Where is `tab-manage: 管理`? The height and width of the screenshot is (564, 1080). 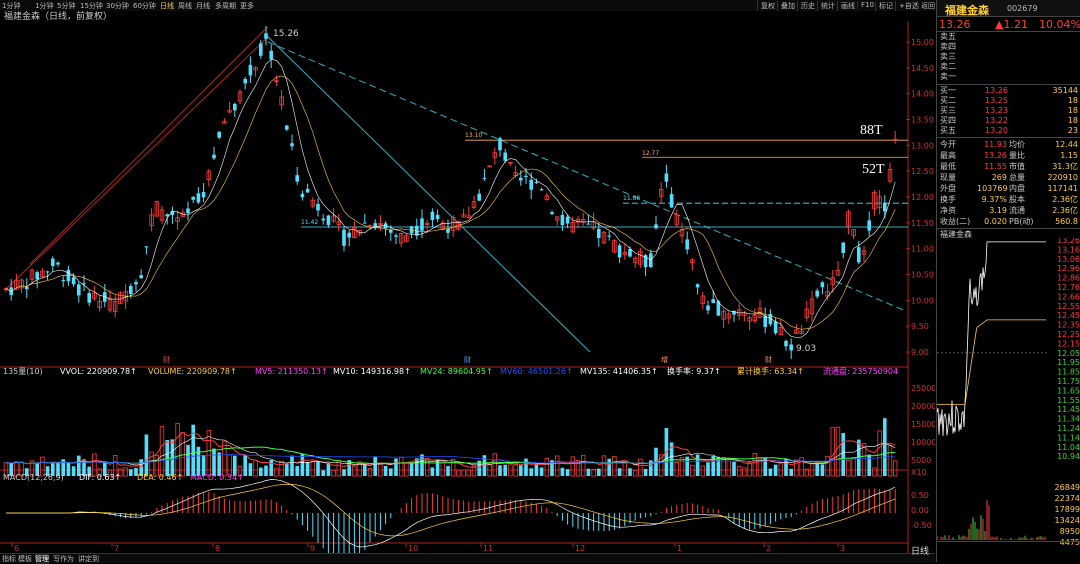
tab-manage: 管理 is located at coordinates (42, 559).